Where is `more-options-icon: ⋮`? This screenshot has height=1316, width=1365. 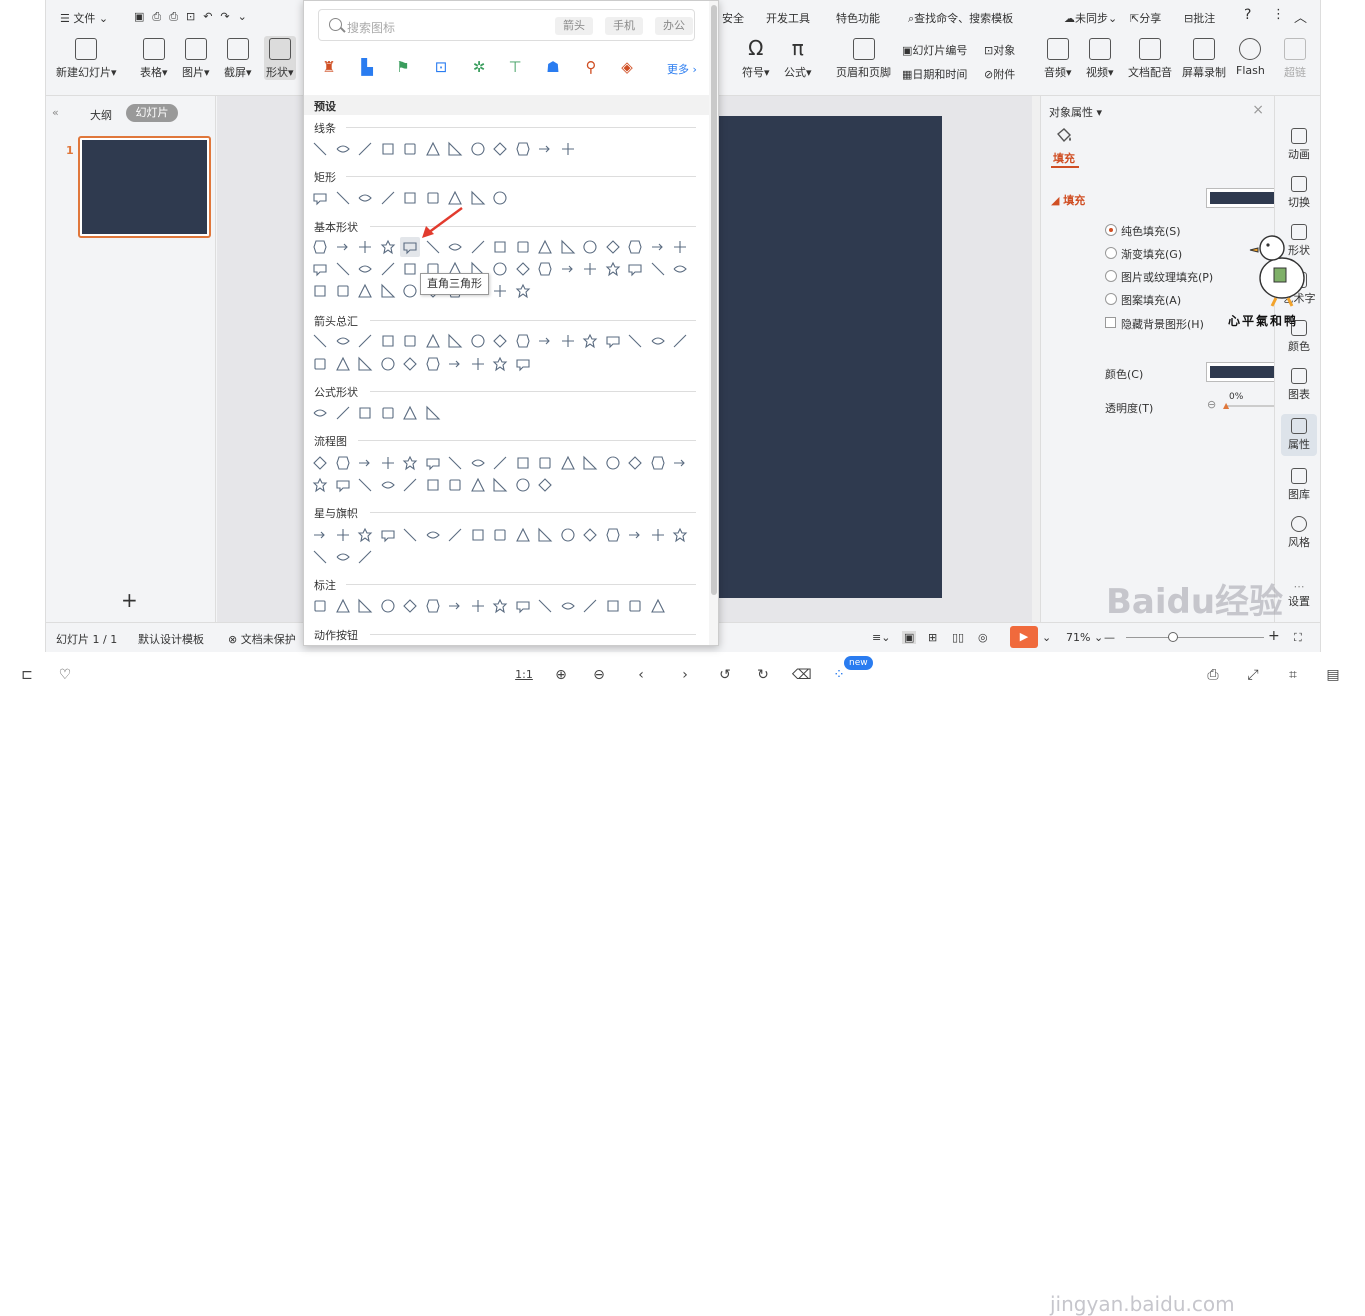 more-options-icon: ⋮ is located at coordinates (1278, 14).